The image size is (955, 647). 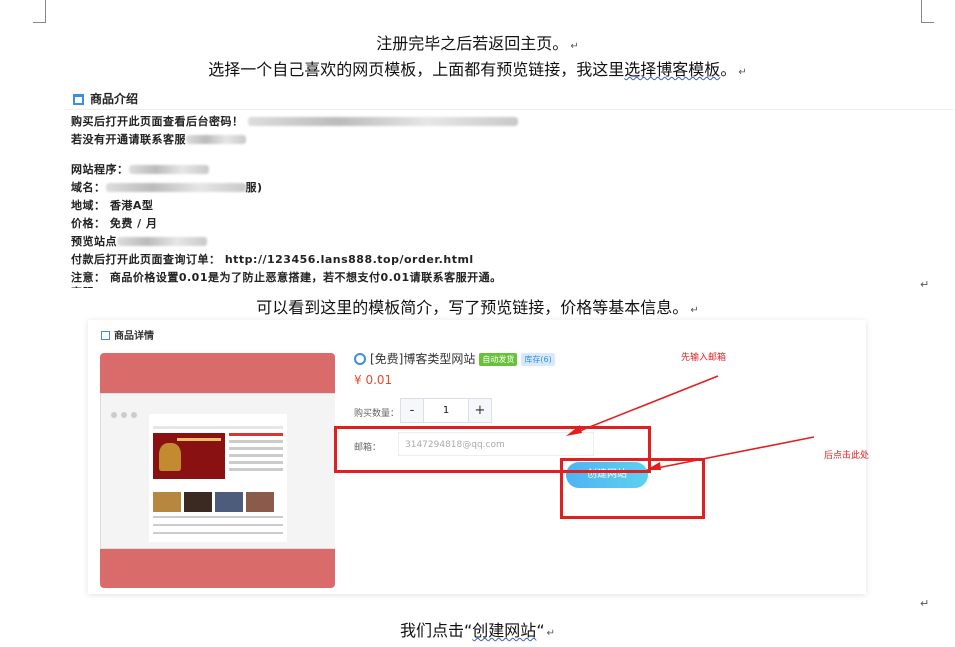 I want to click on arrow-to-button, so click(x=733, y=453).